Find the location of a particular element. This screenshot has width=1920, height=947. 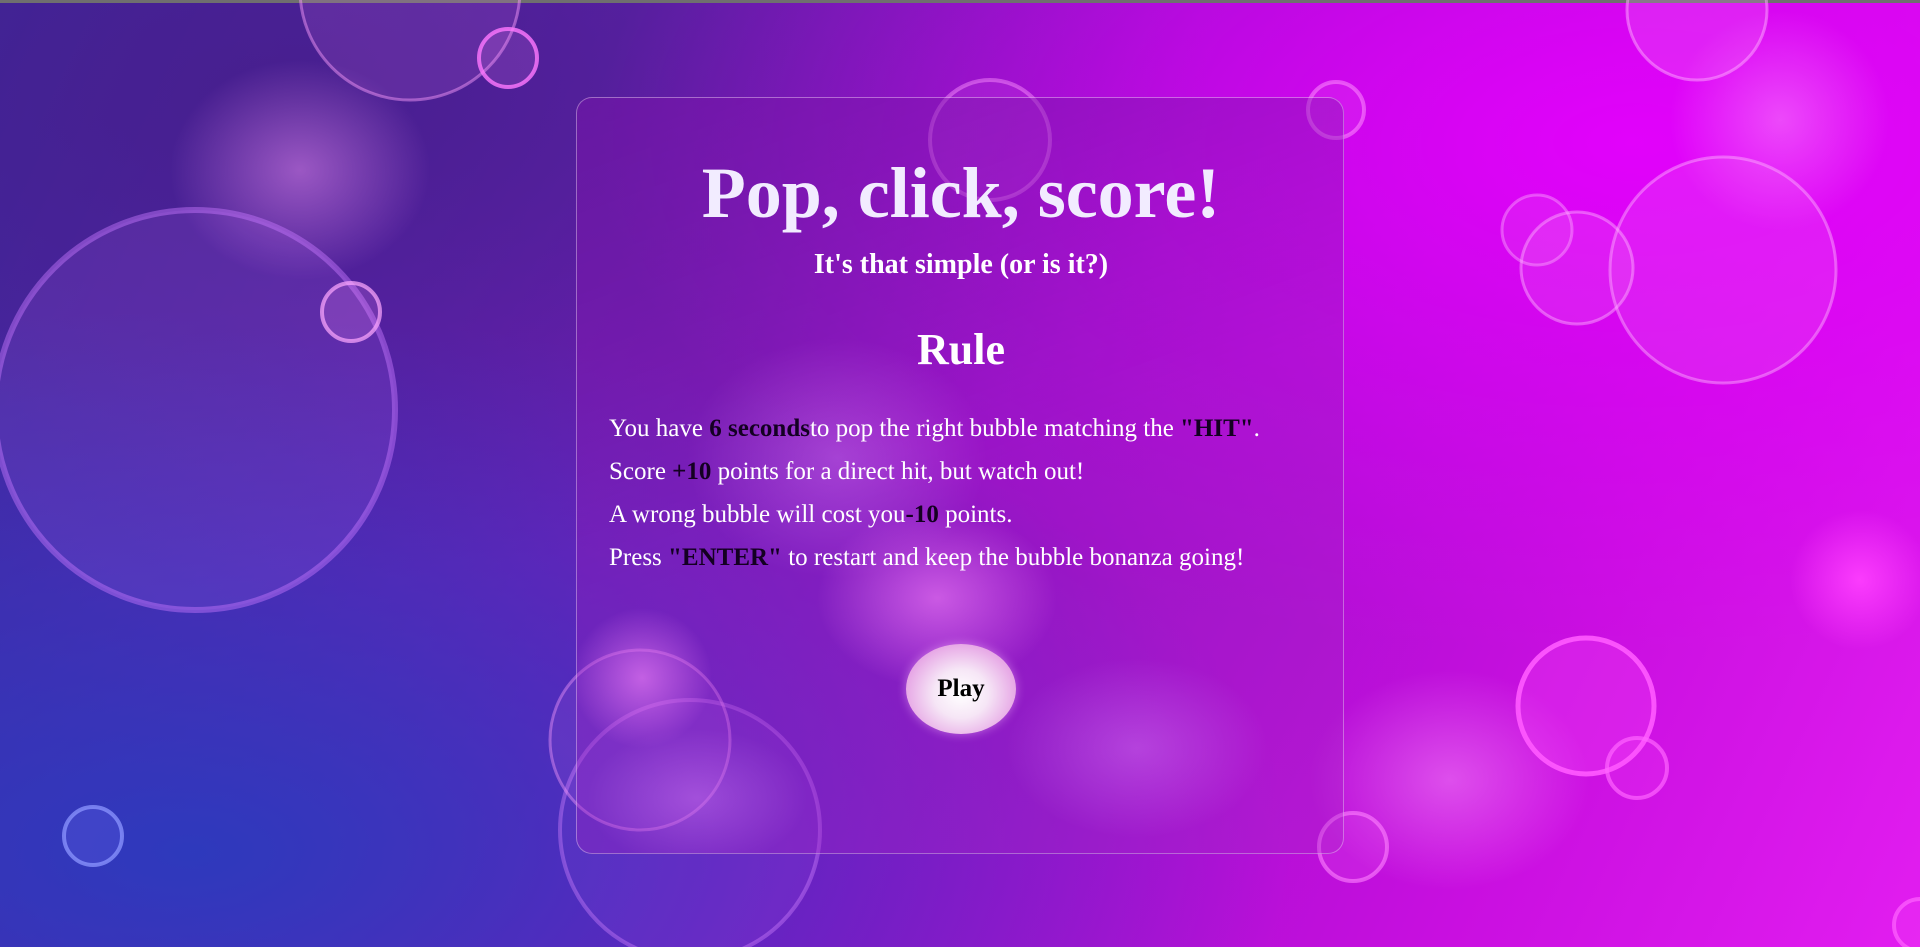

plus-points-highlight: +10 is located at coordinates (692, 471).